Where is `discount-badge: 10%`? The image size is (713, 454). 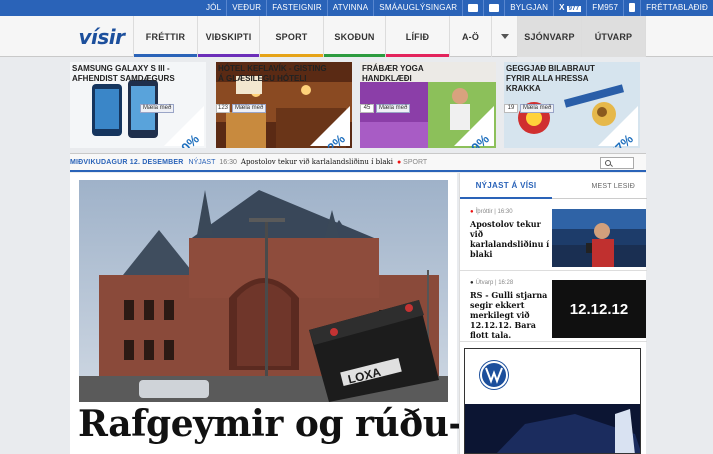 discount-badge: 10% is located at coordinates (184, 127).